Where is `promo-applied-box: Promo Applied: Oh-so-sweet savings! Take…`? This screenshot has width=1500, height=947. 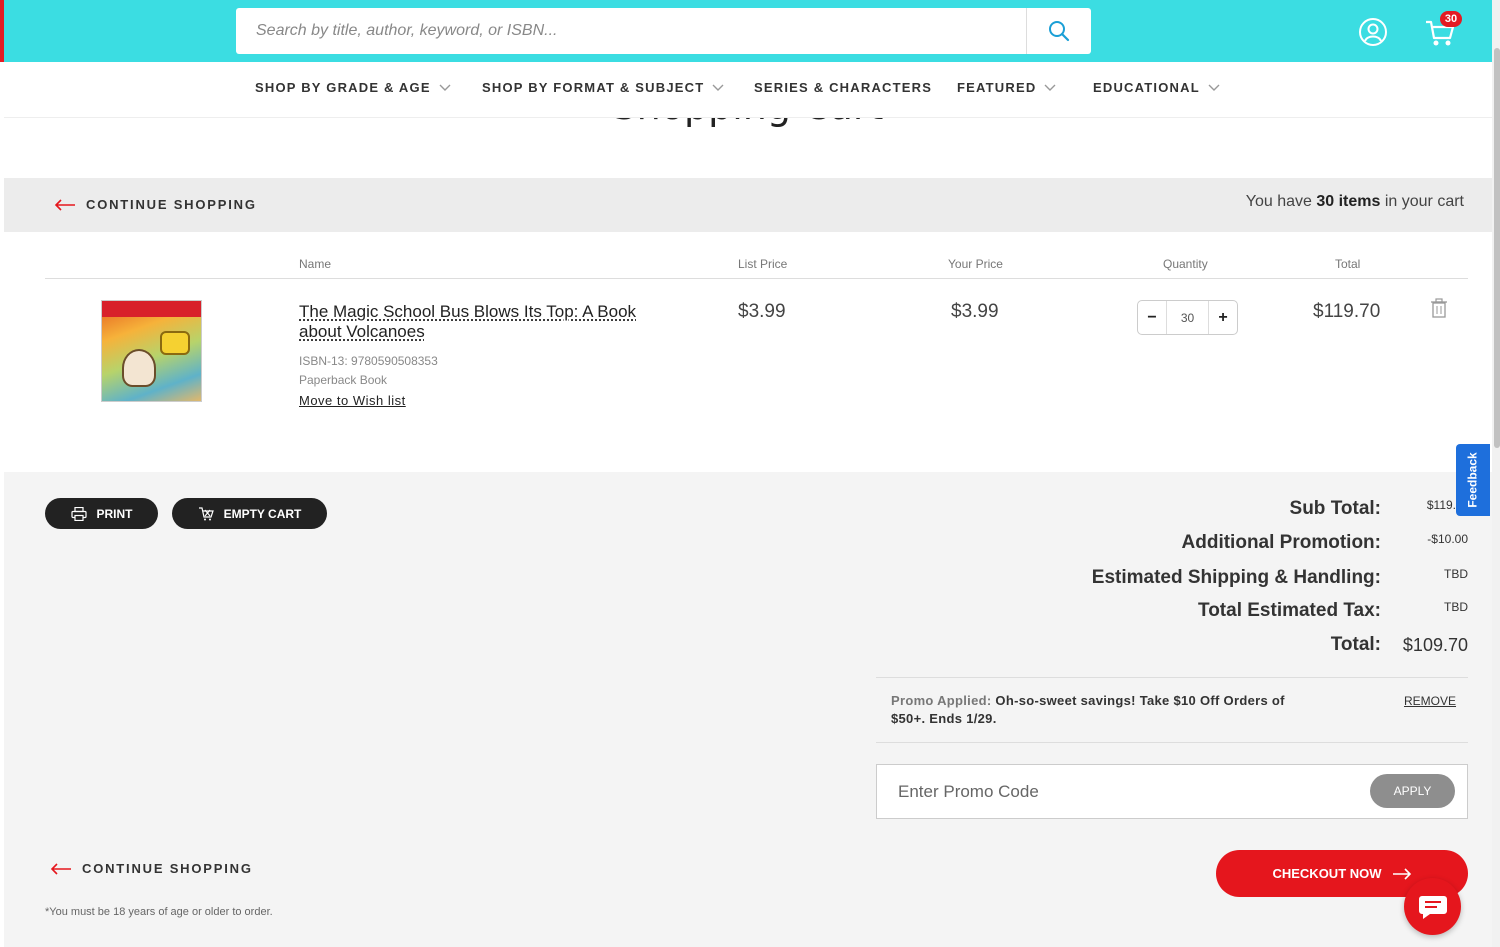
promo-applied-box: Promo Applied: Oh-so-sweet savings! Take… is located at coordinates (1172, 710).